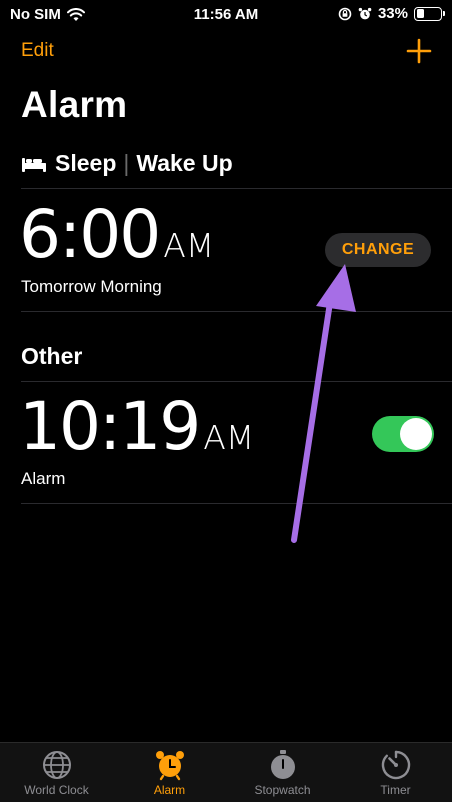 This screenshot has height=802, width=452. Describe the element at coordinates (52, 356) in the screenshot. I see `section-title-other: Other` at that location.